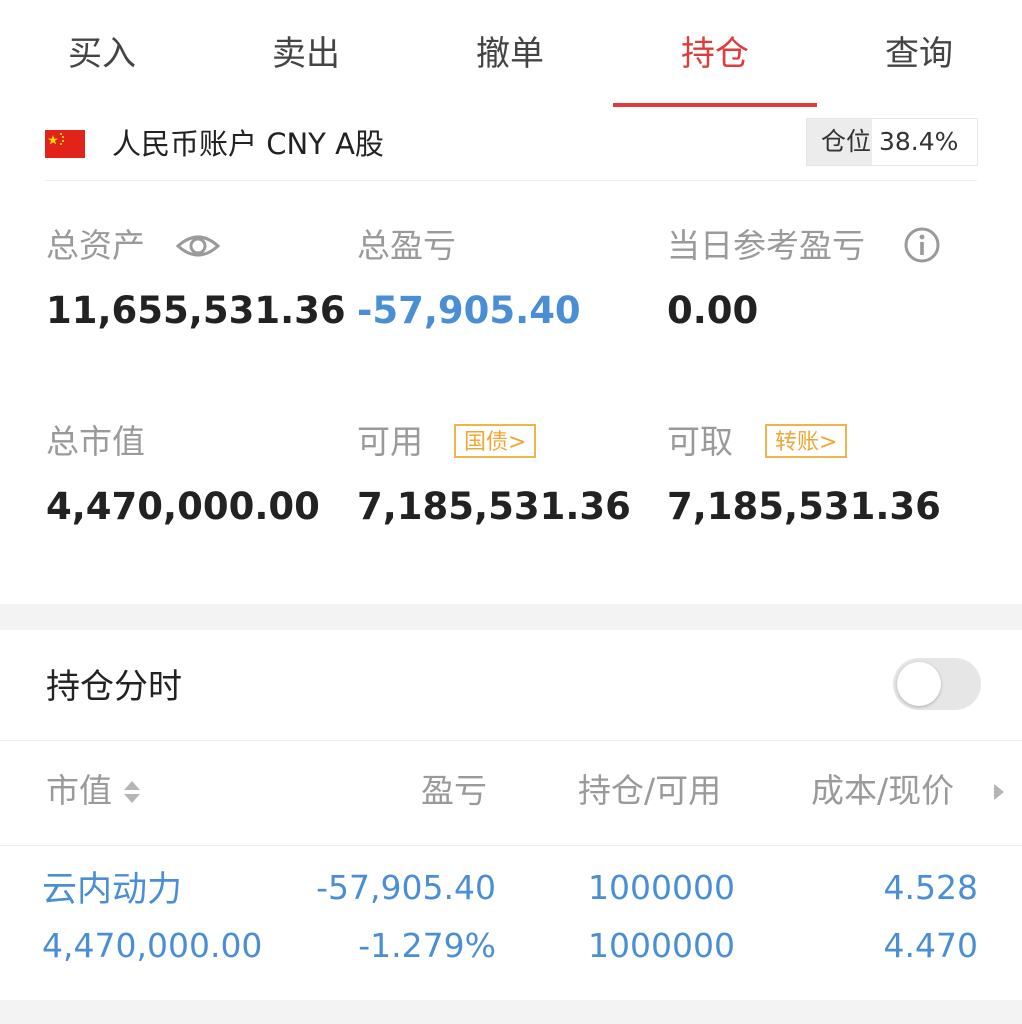 The height and width of the screenshot is (1024, 1022). Describe the element at coordinates (715, 54) in the screenshot. I see `tab-holdings: 持仓` at that location.